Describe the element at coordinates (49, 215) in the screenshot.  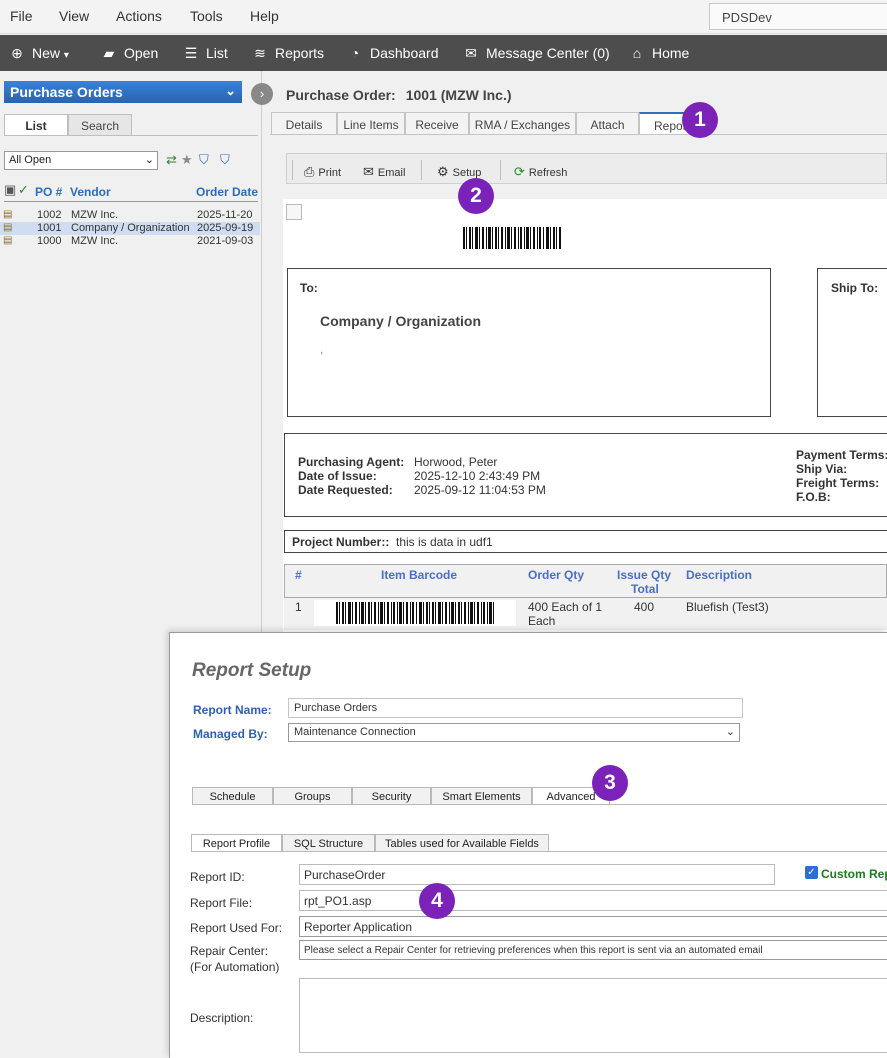
I see `po-number: 1002` at that location.